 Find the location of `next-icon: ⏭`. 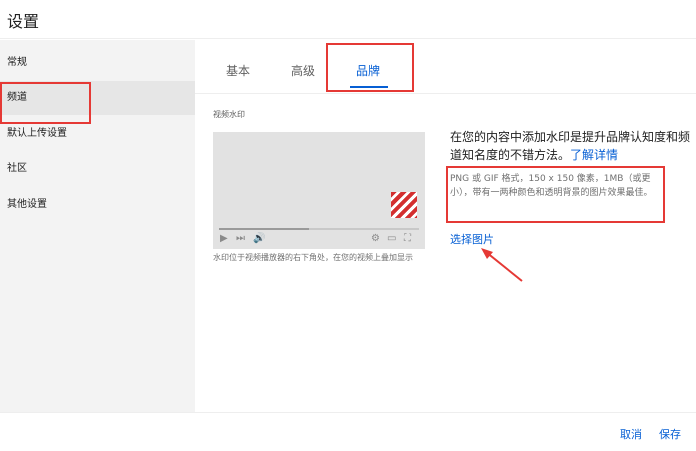

next-icon: ⏭ is located at coordinates (240, 238).